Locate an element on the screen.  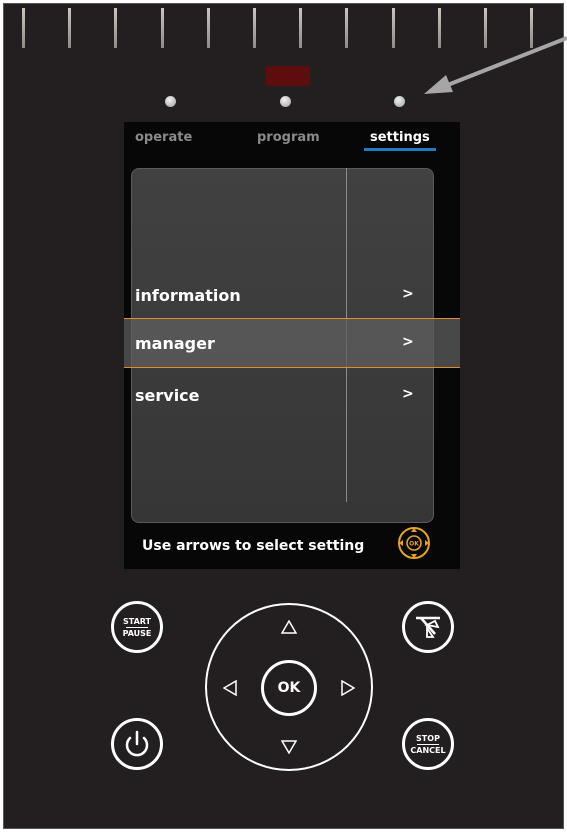
ok-arrows-icon: OK is located at coordinates (414, 543).